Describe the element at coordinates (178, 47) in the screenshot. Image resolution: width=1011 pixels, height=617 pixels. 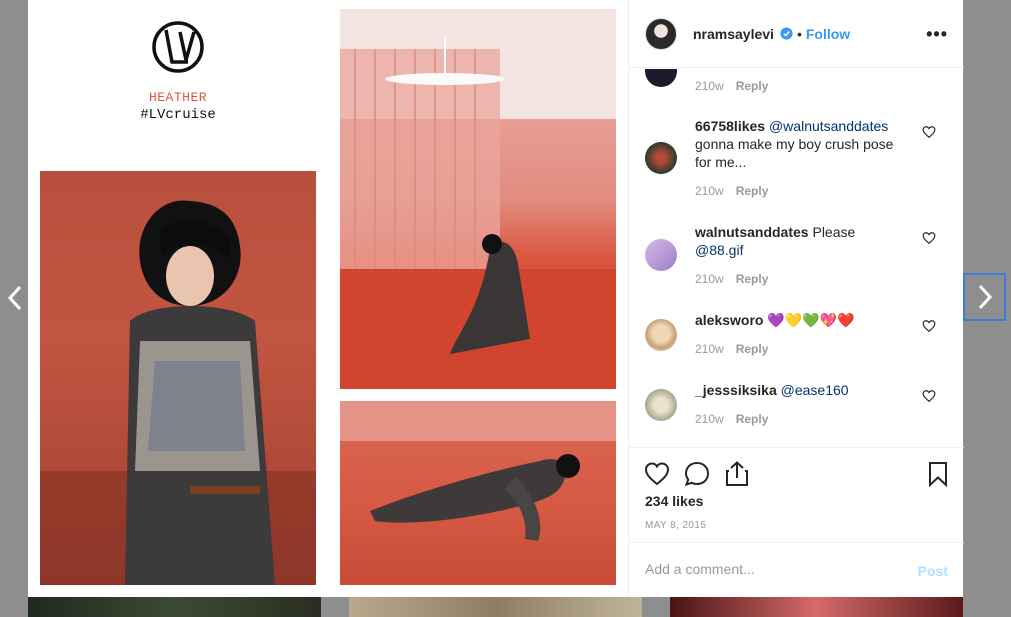
I see `lv-logo` at that location.